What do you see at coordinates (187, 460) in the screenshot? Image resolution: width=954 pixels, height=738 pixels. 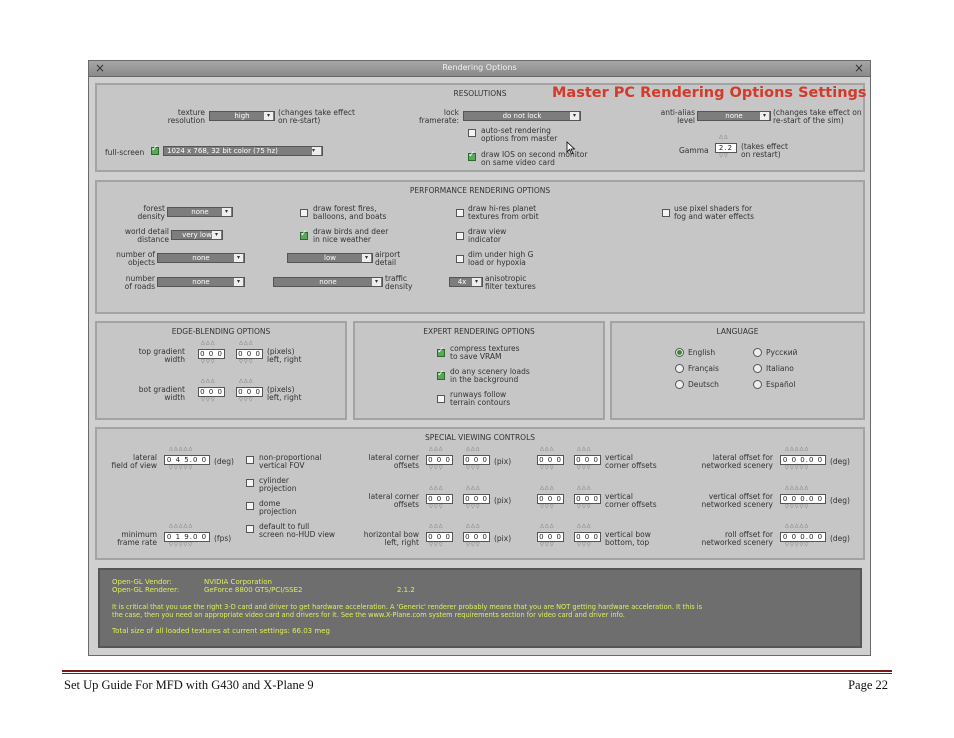 I see `fov-input: 0 4 5.0 0` at bounding box center [187, 460].